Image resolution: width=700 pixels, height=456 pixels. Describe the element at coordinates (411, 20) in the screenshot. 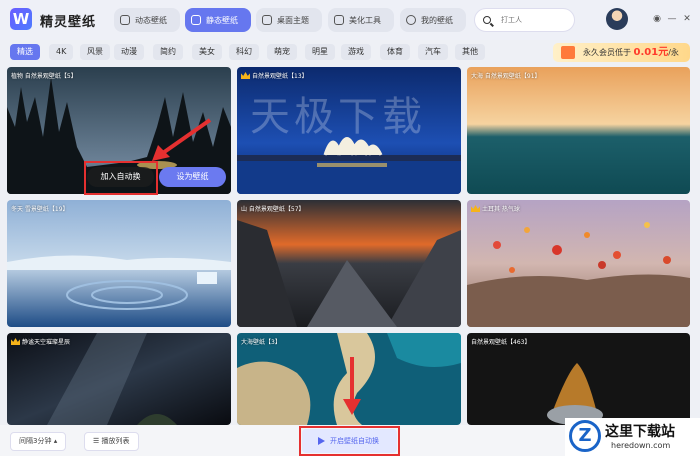

I see `user-circle-icon` at that location.